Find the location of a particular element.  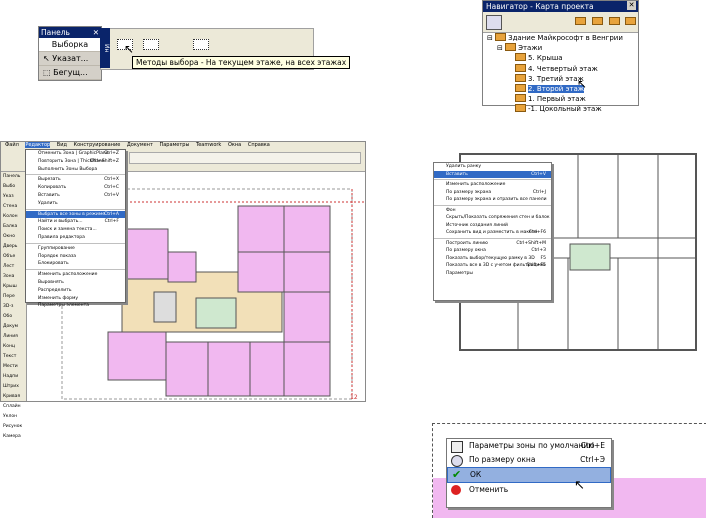

toolbox-tool-item: Пере is located at coordinates (13, 297).